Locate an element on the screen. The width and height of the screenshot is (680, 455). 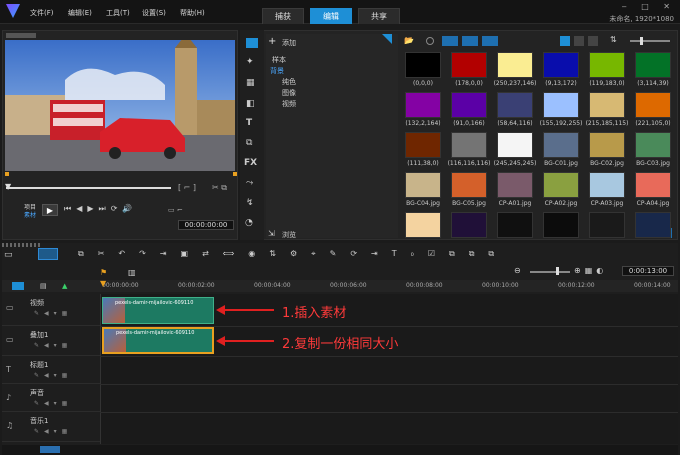
title-icon: T is located at coordinates (249, 123).